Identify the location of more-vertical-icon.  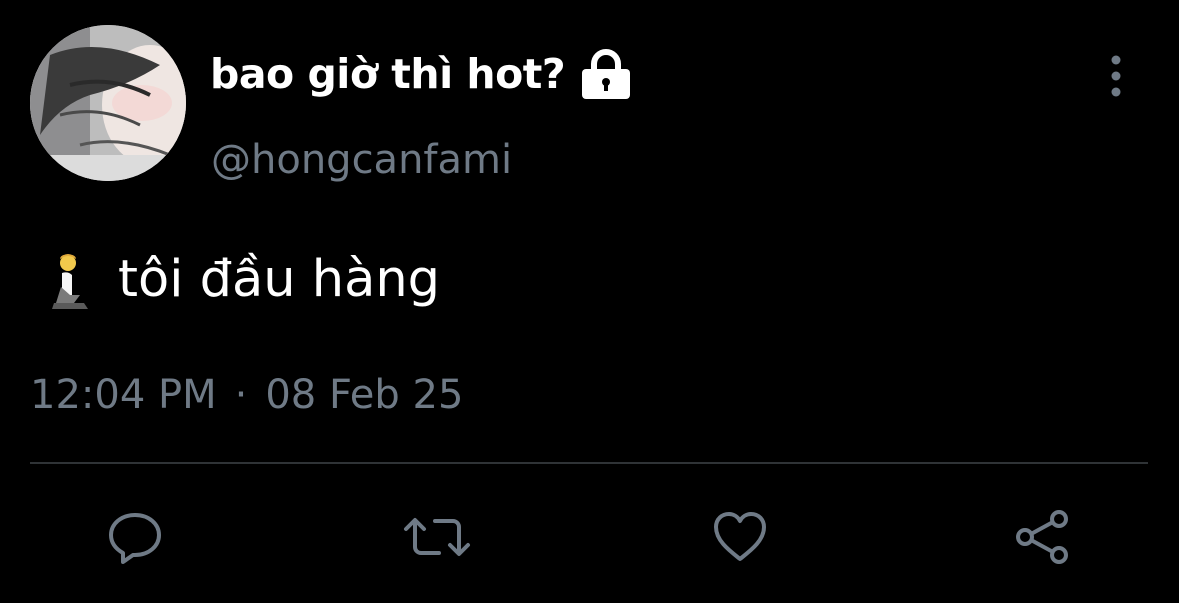
(1116, 76).